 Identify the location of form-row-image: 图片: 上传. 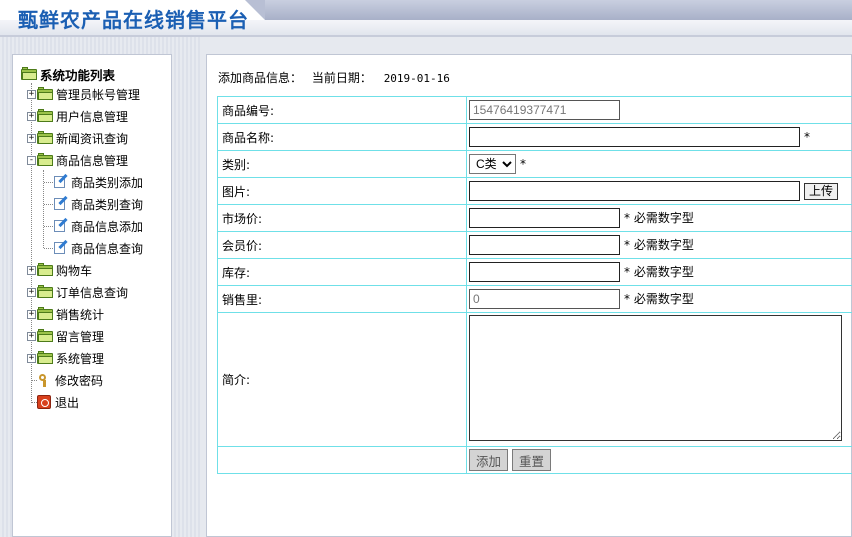
(534, 191).